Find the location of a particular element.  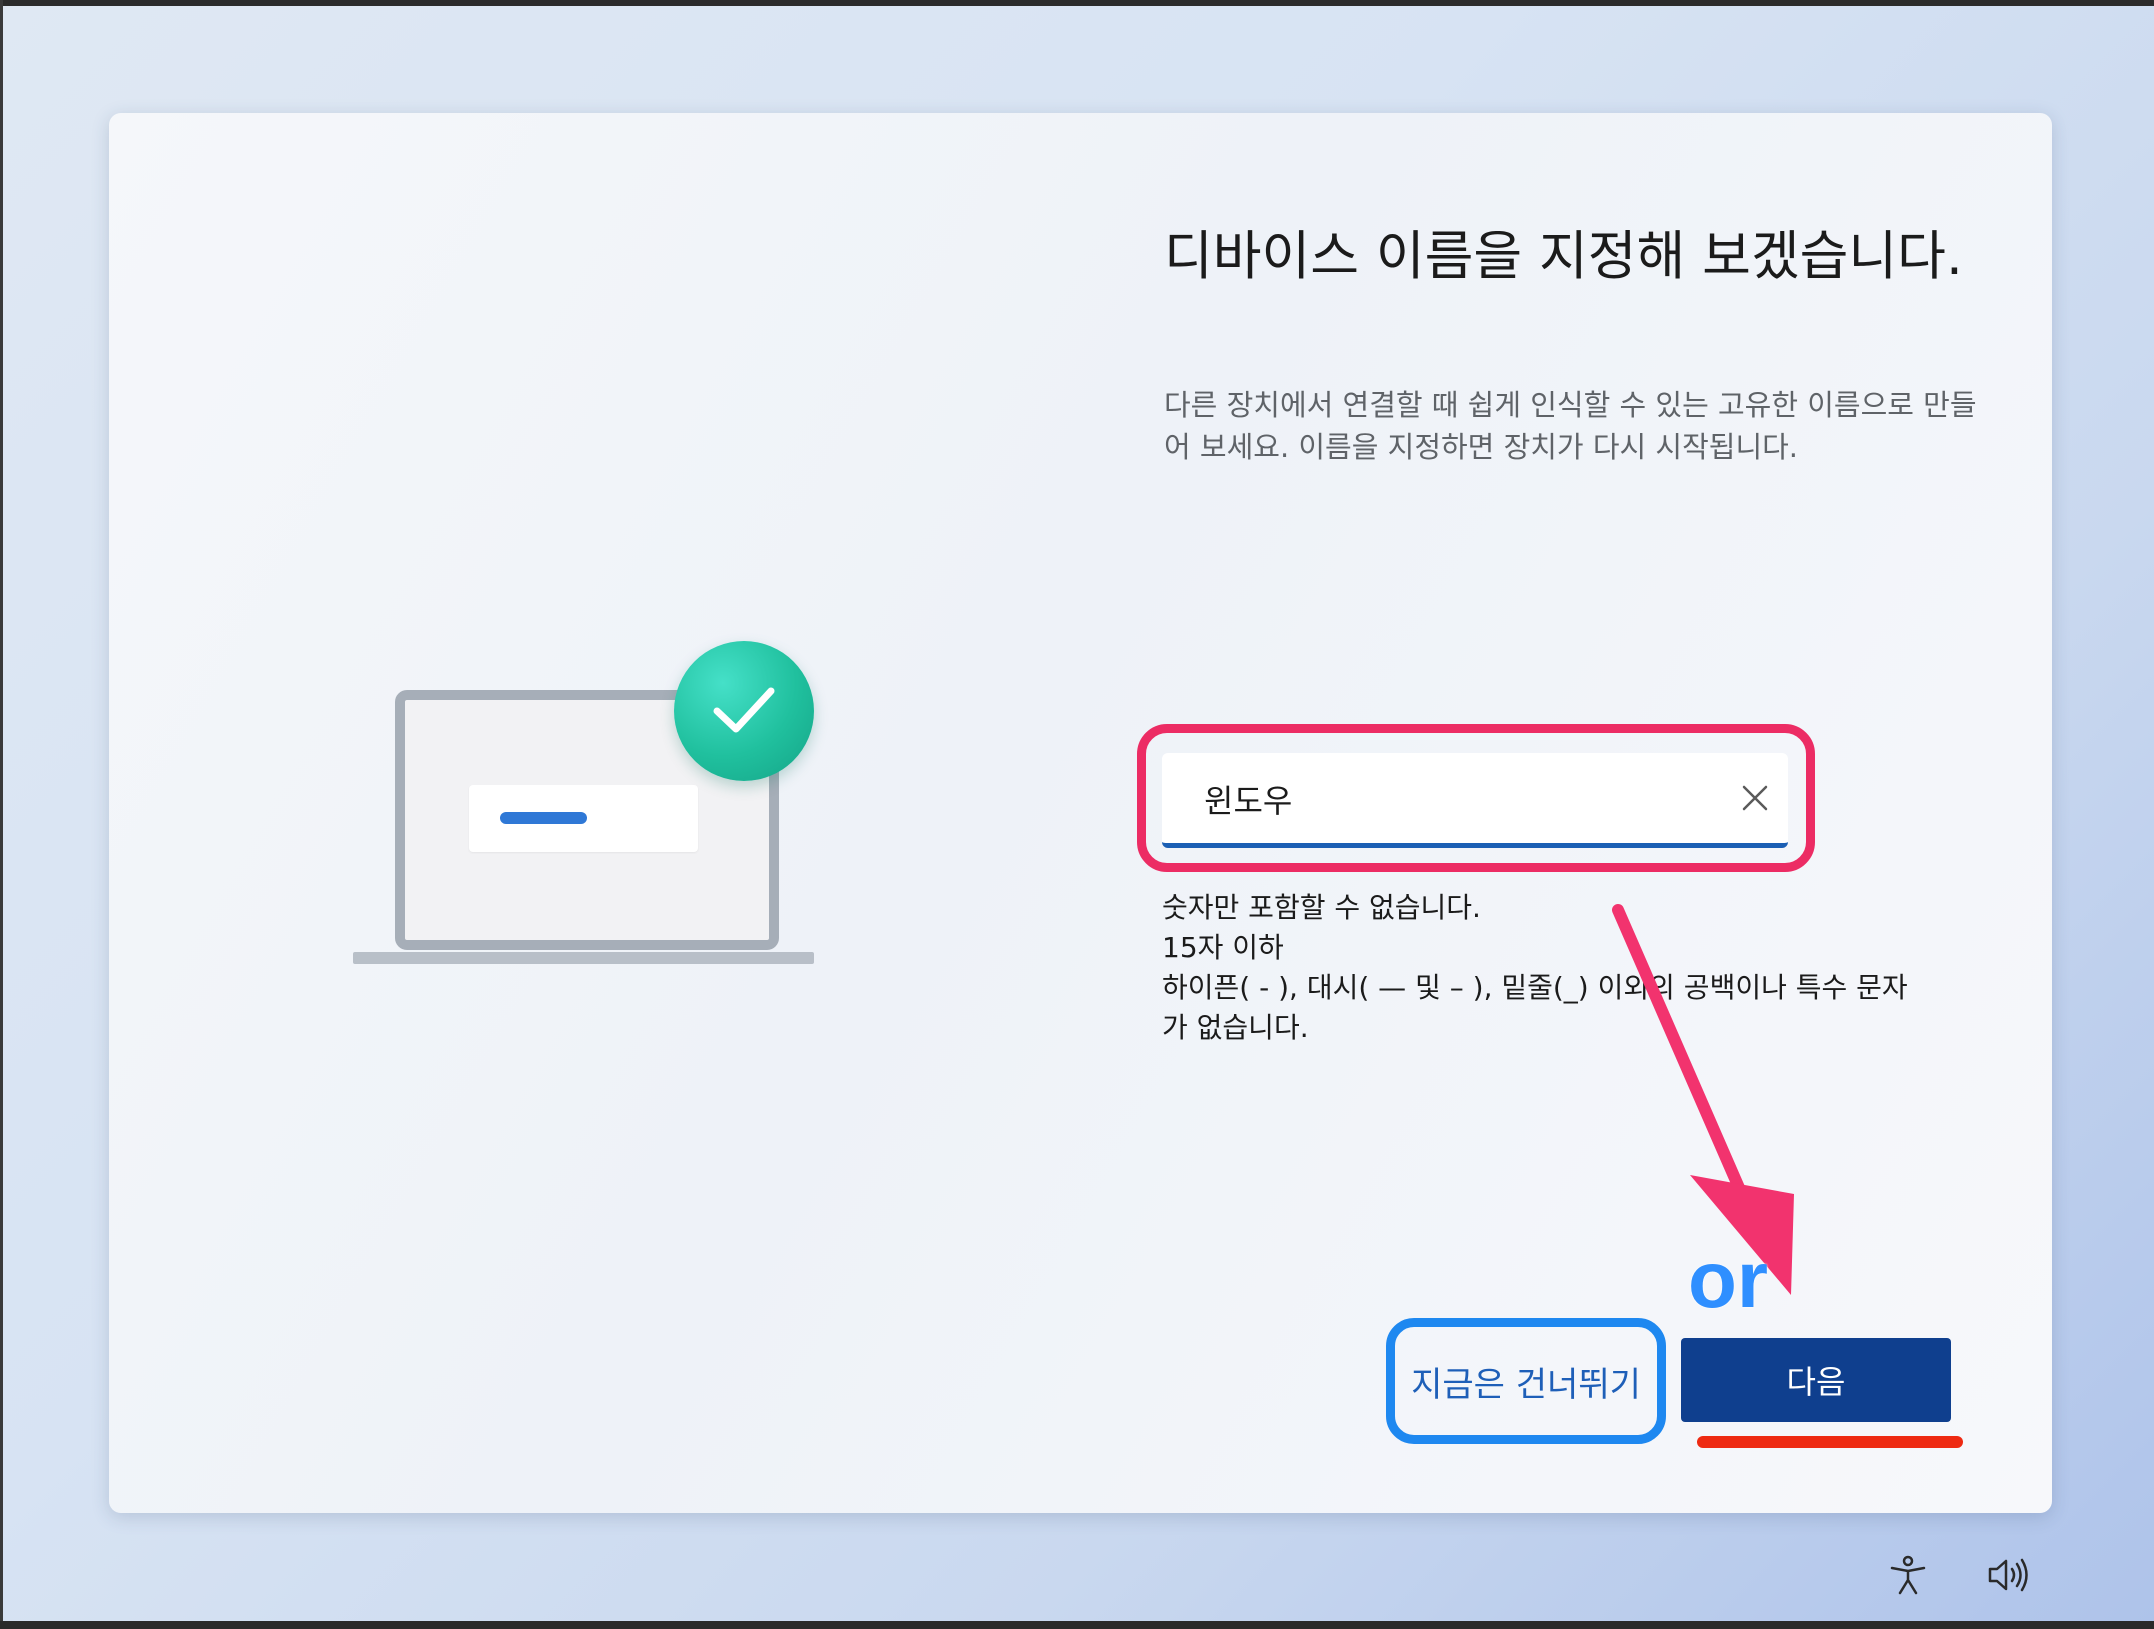

checkmark-icon is located at coordinates (744, 711).